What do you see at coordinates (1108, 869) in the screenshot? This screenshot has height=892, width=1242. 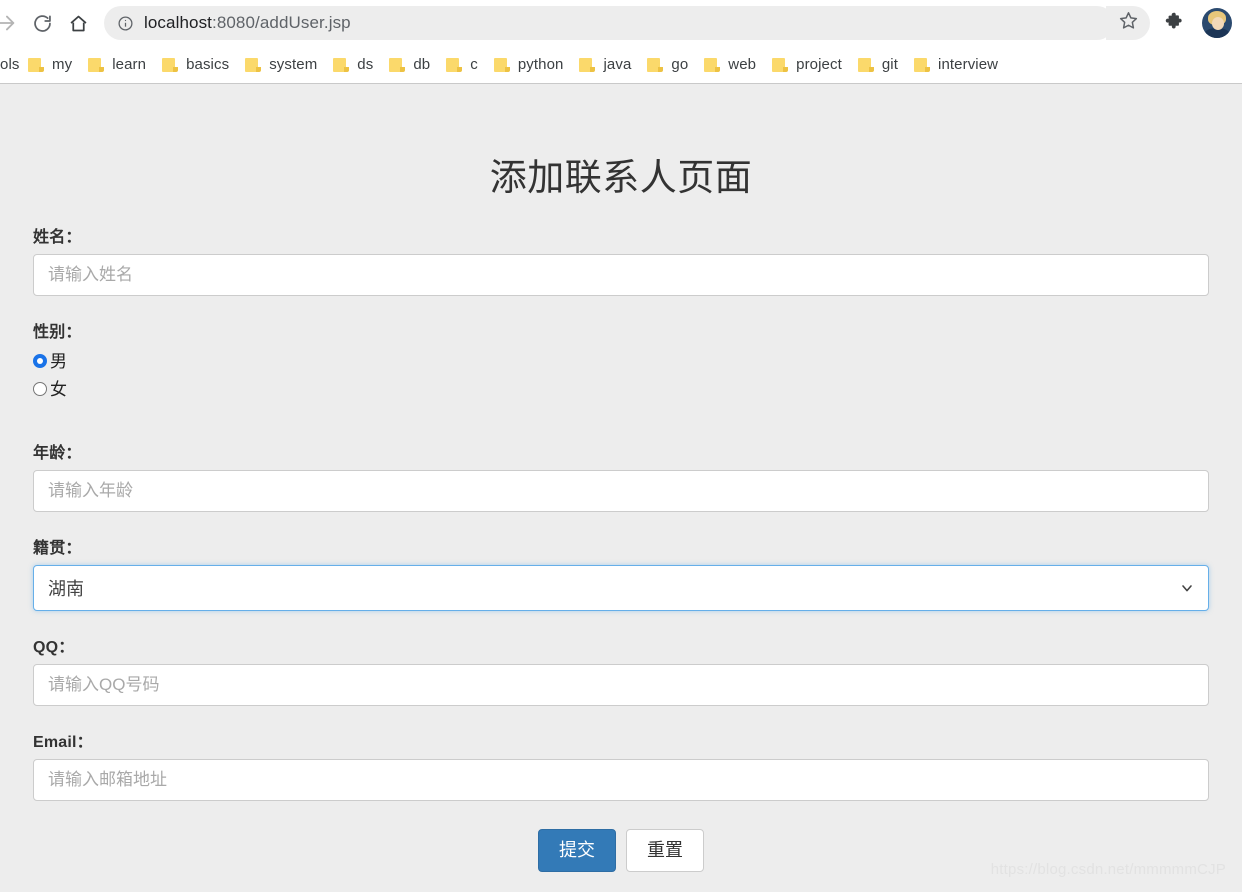 I see `watermark: https://blog.csdn.net/mmmmmCJP` at bounding box center [1108, 869].